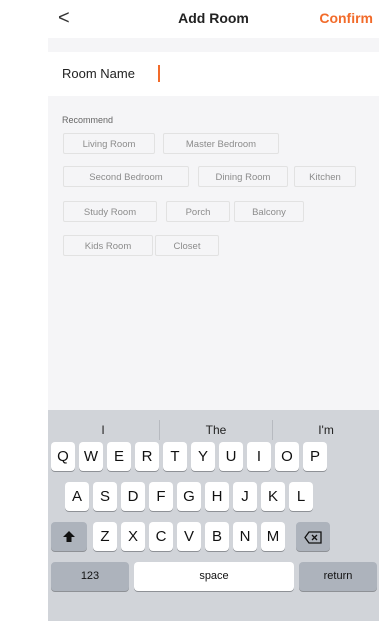 The image size is (379, 621). Describe the element at coordinates (147, 456) in the screenshot. I see `key-r: R` at that location.